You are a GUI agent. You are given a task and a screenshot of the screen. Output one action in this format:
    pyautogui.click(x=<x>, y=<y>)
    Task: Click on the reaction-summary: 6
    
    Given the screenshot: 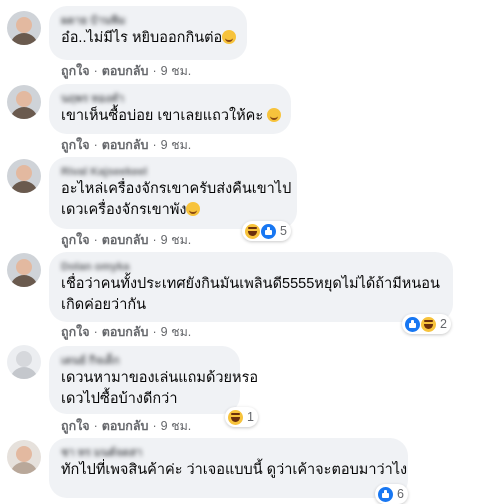 What is the action you would take?
    pyautogui.click(x=391, y=494)
    